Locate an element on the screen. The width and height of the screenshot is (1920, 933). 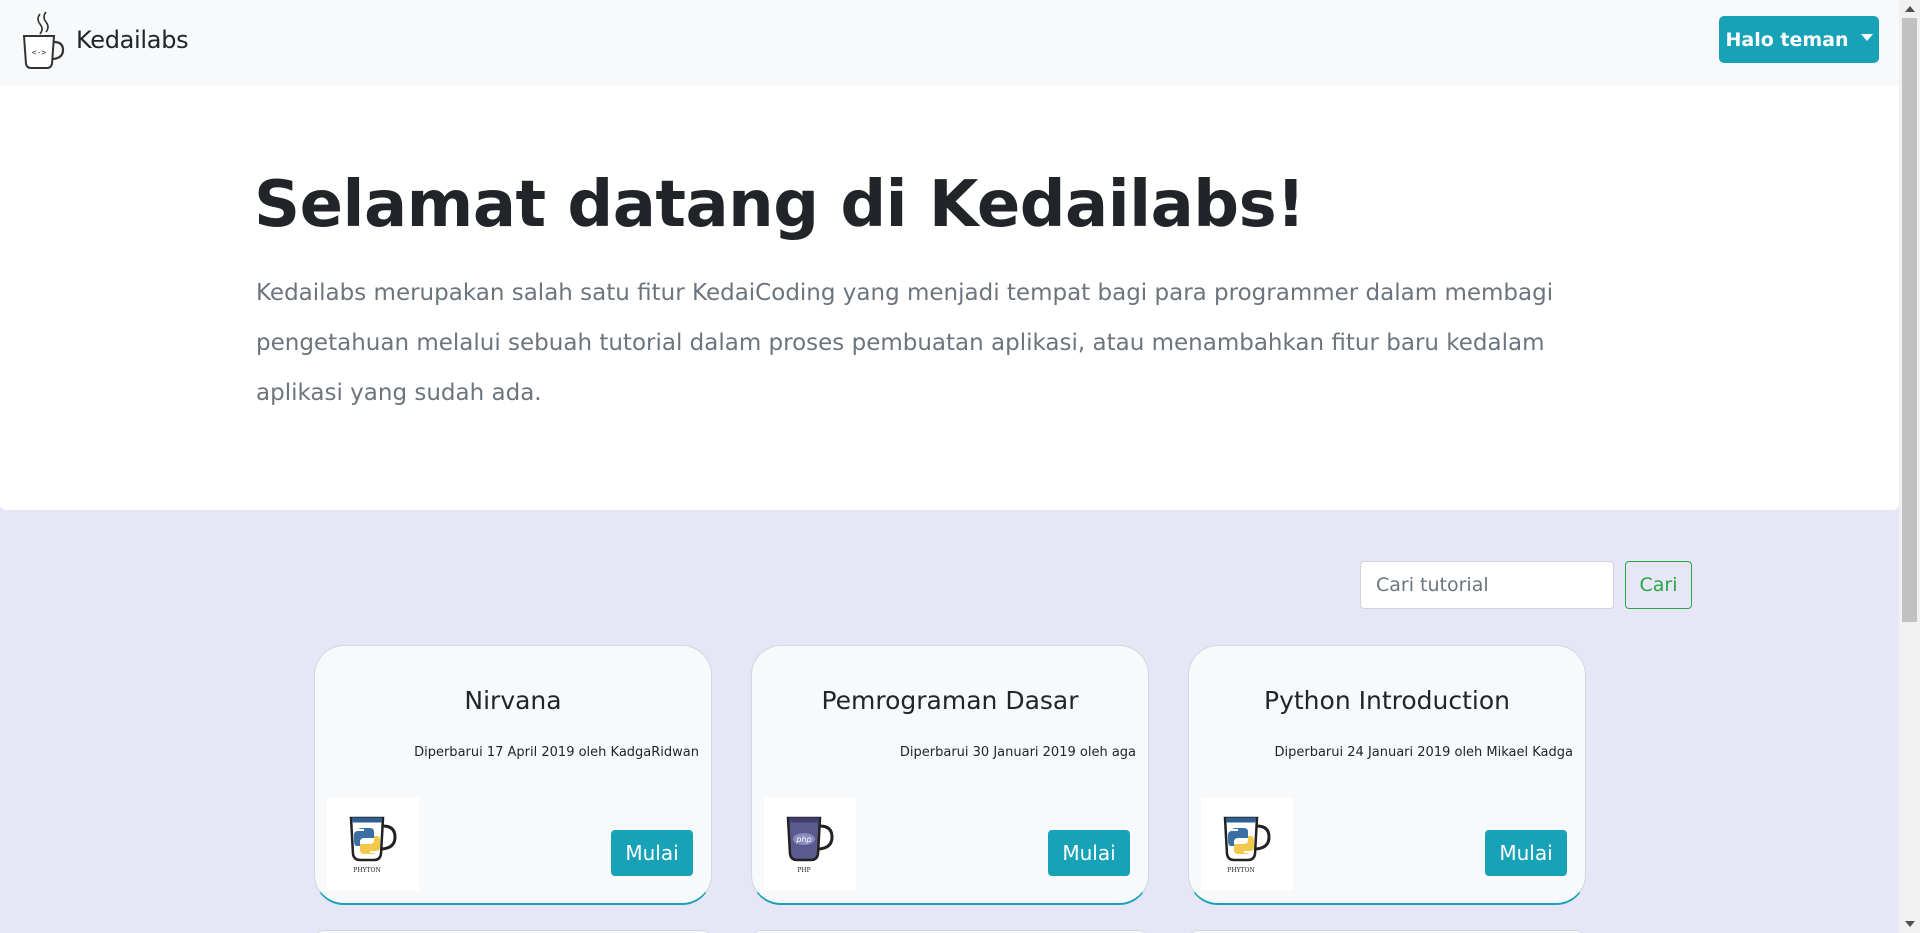
user-menu-dropdown-button: Halo teman is located at coordinates (1799, 39).